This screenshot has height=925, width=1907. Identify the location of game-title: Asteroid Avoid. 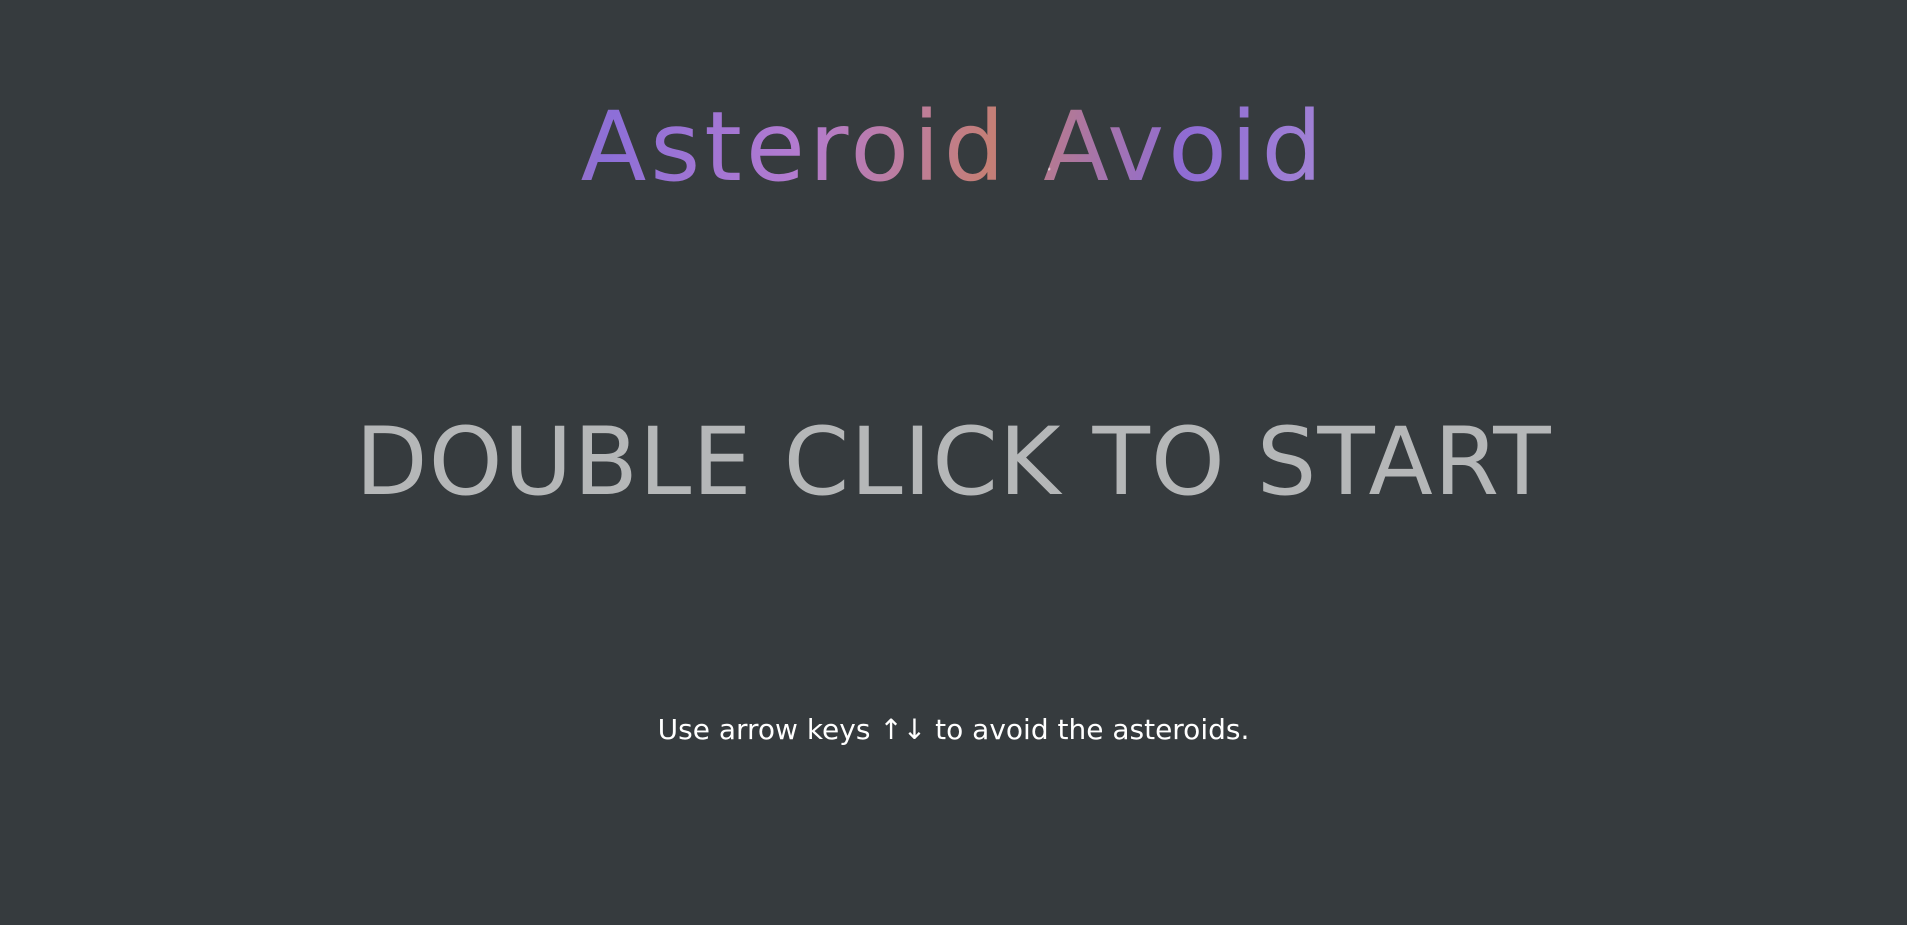
(953, 147).